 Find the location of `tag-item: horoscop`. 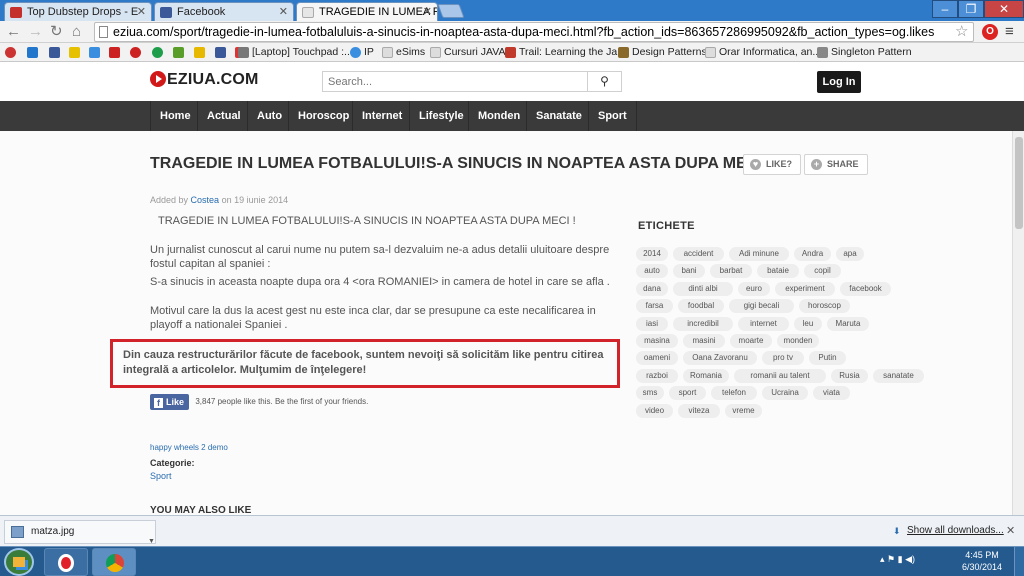

tag-item: horoscop is located at coordinates (824, 306).